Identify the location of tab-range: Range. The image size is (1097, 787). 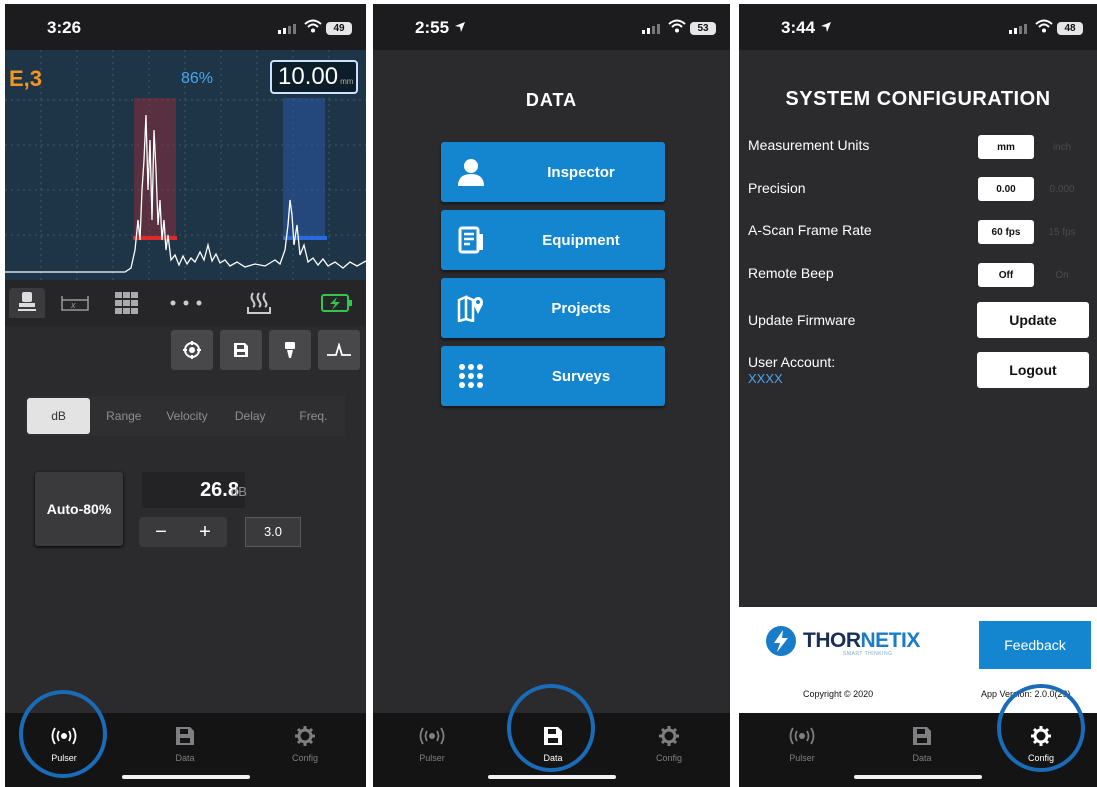
(123, 416).